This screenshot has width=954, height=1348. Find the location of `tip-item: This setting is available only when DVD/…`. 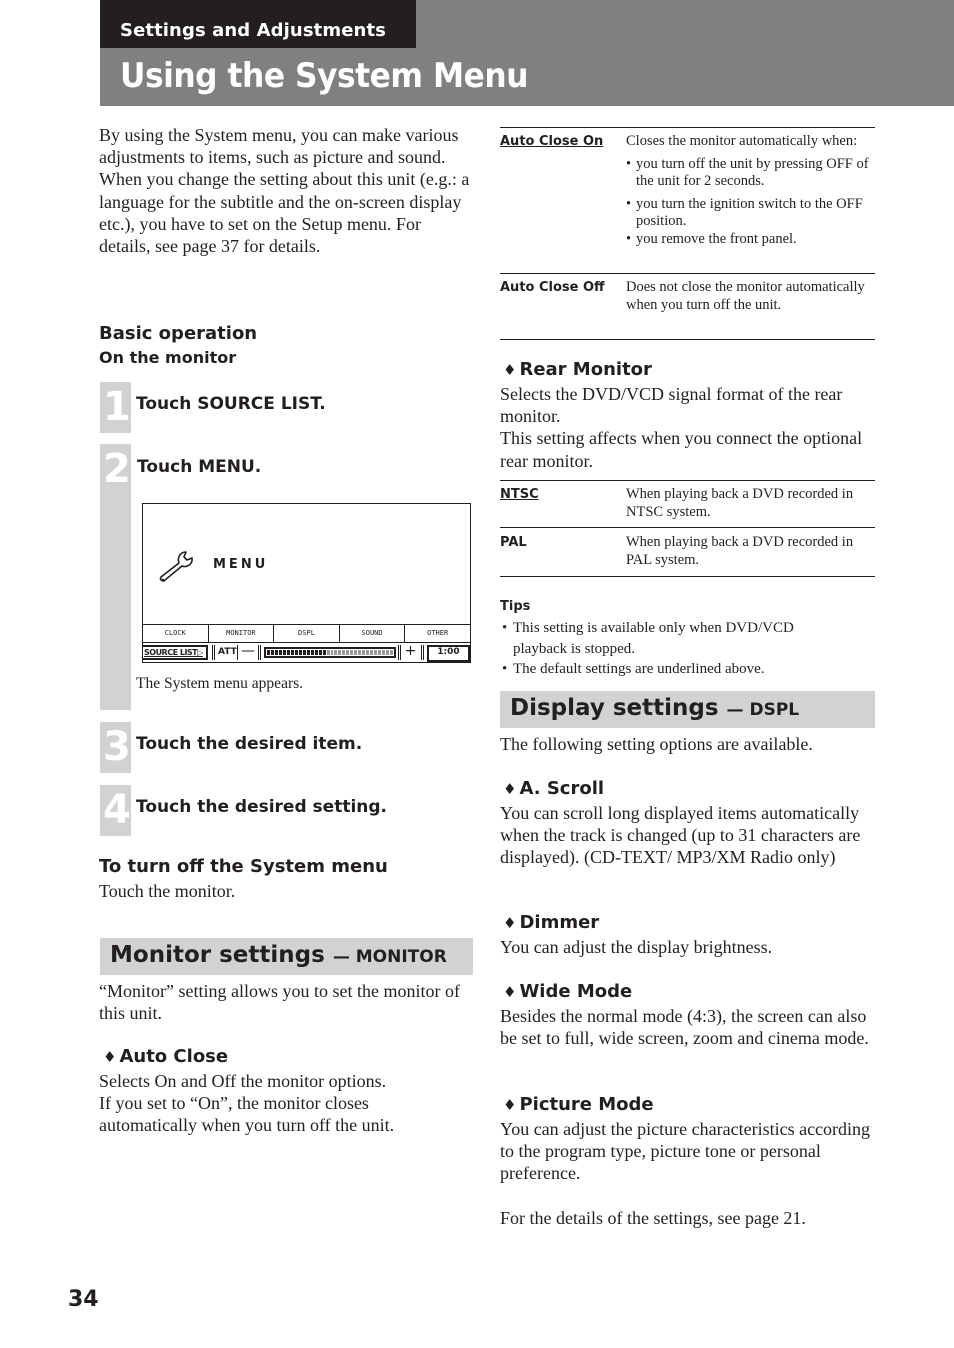

tip-item: This setting is available only when DVD/… is located at coordinates (672, 638).